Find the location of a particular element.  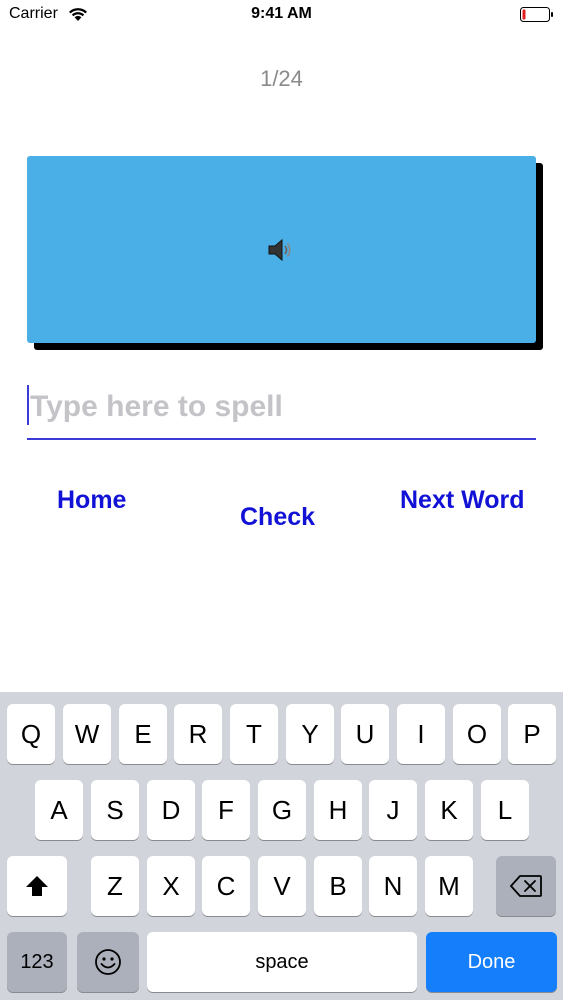

spell-input-container is located at coordinates (281, 410).